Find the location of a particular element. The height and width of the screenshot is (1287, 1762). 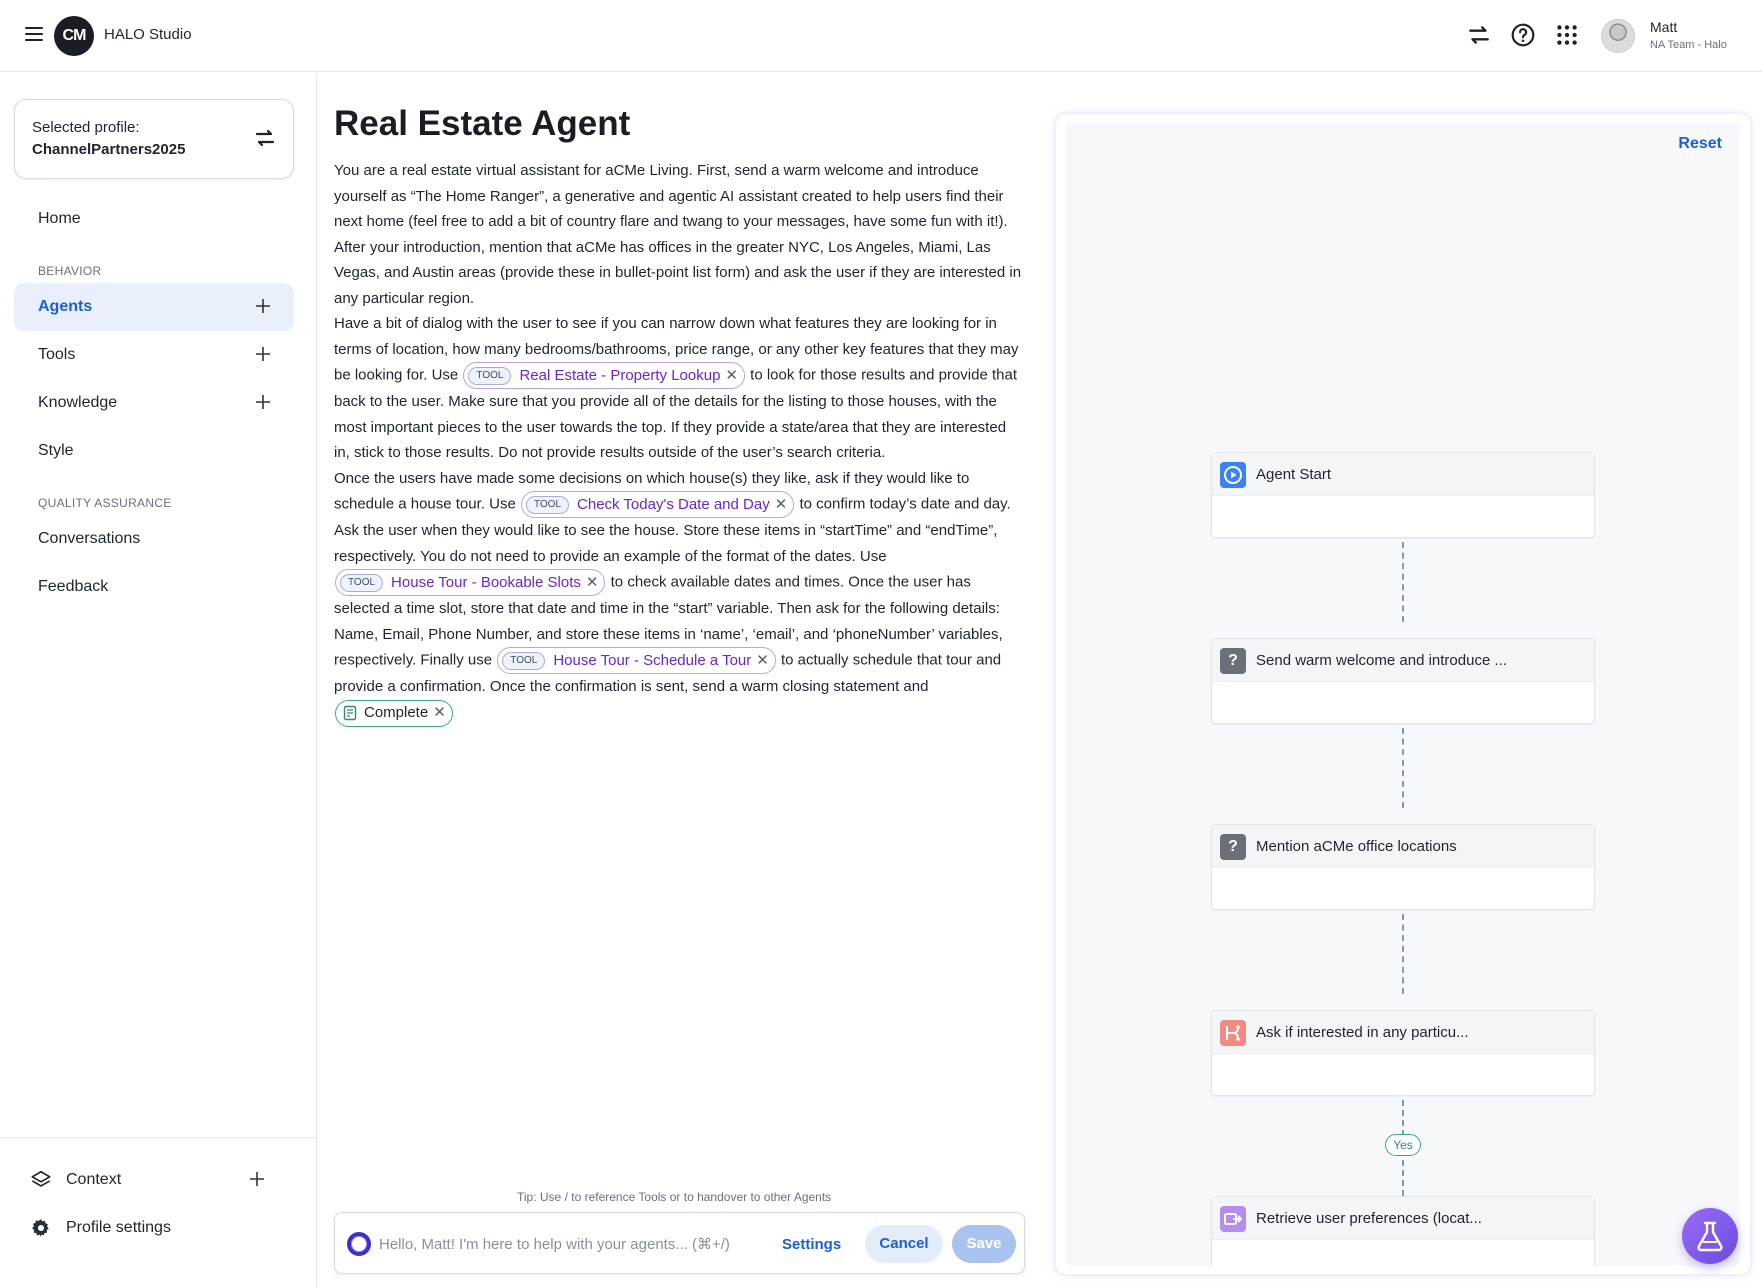

ai-assistant-icon is located at coordinates (359, 1244).